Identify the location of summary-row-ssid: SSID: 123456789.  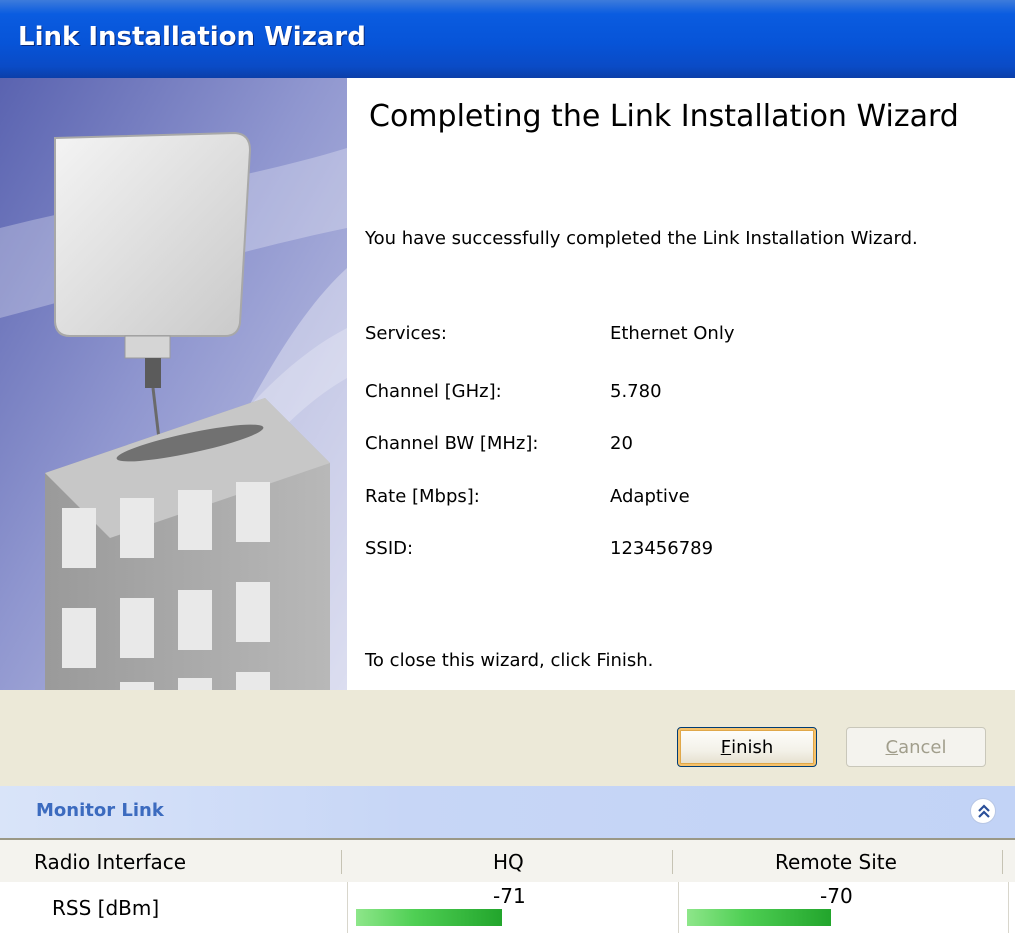
(675, 553).